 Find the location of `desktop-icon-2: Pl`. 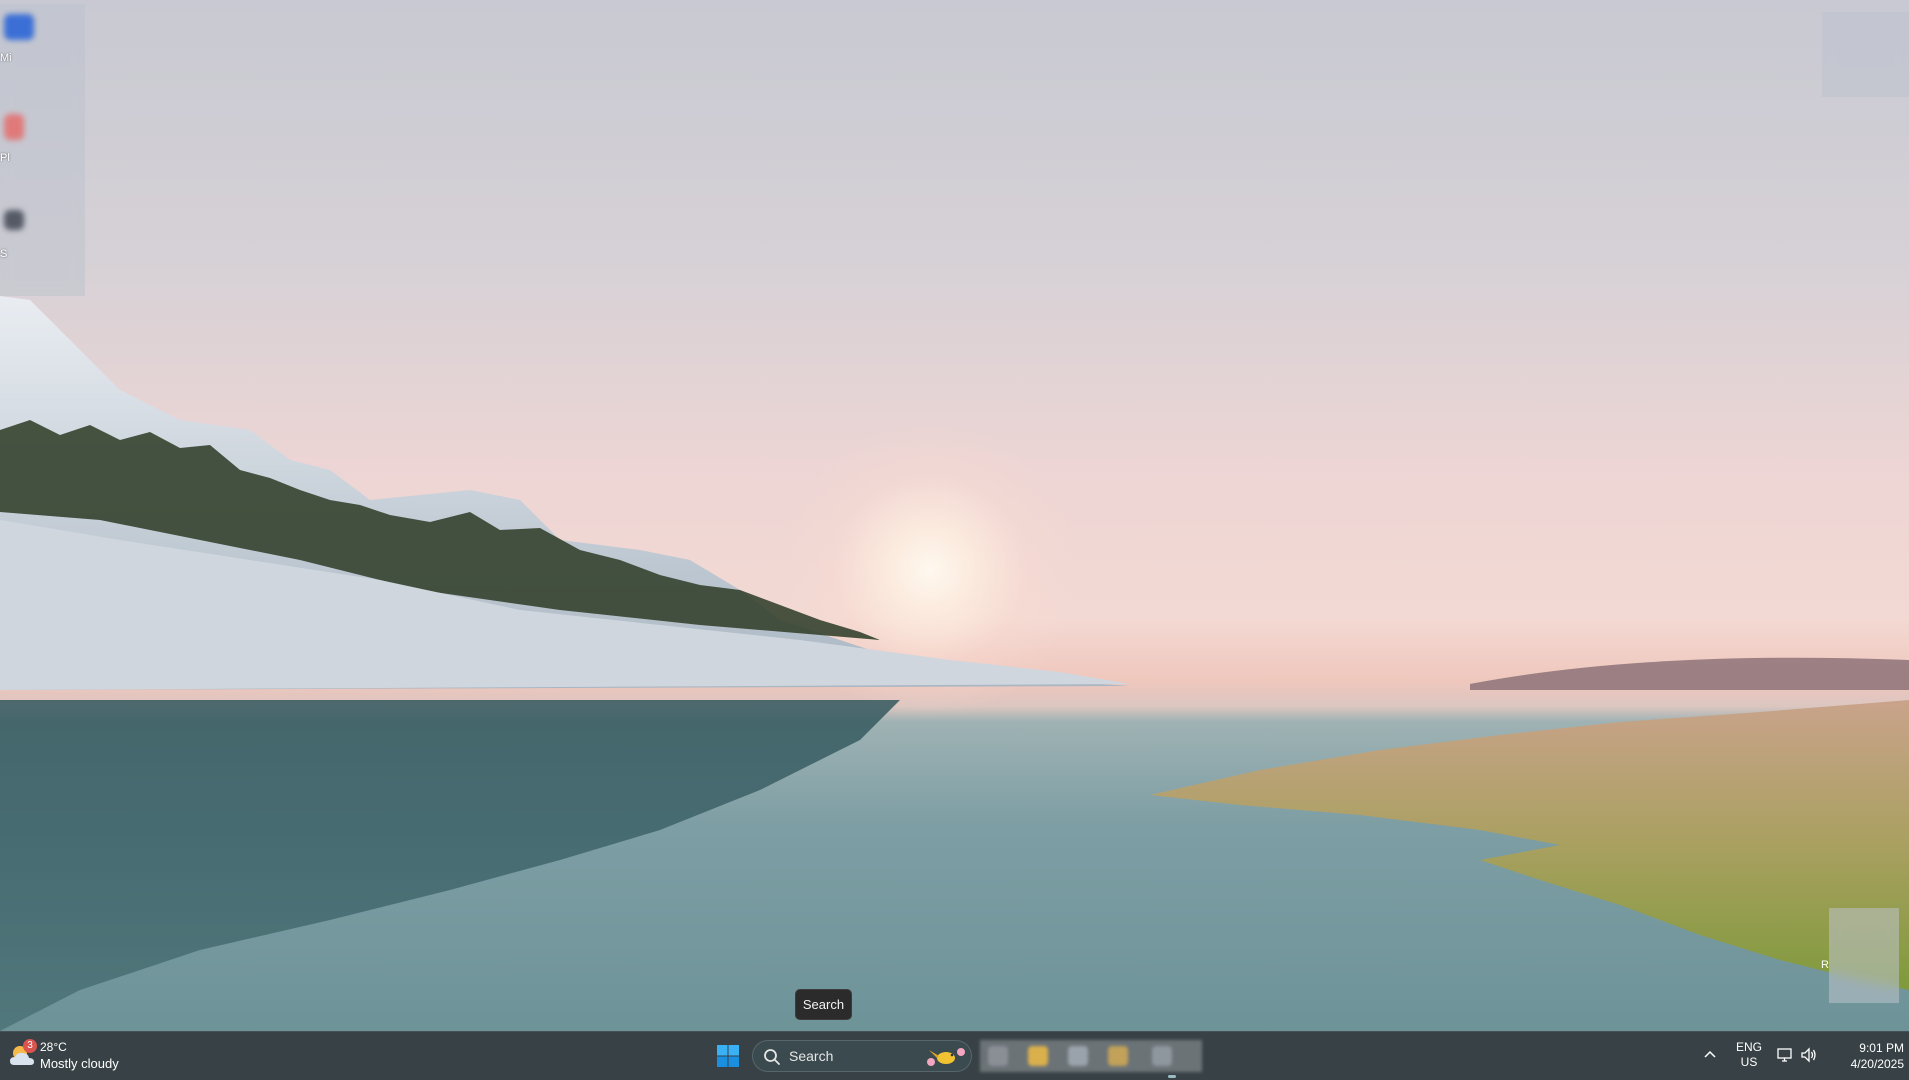

desktop-icon-2: Pl is located at coordinates (42, 151).